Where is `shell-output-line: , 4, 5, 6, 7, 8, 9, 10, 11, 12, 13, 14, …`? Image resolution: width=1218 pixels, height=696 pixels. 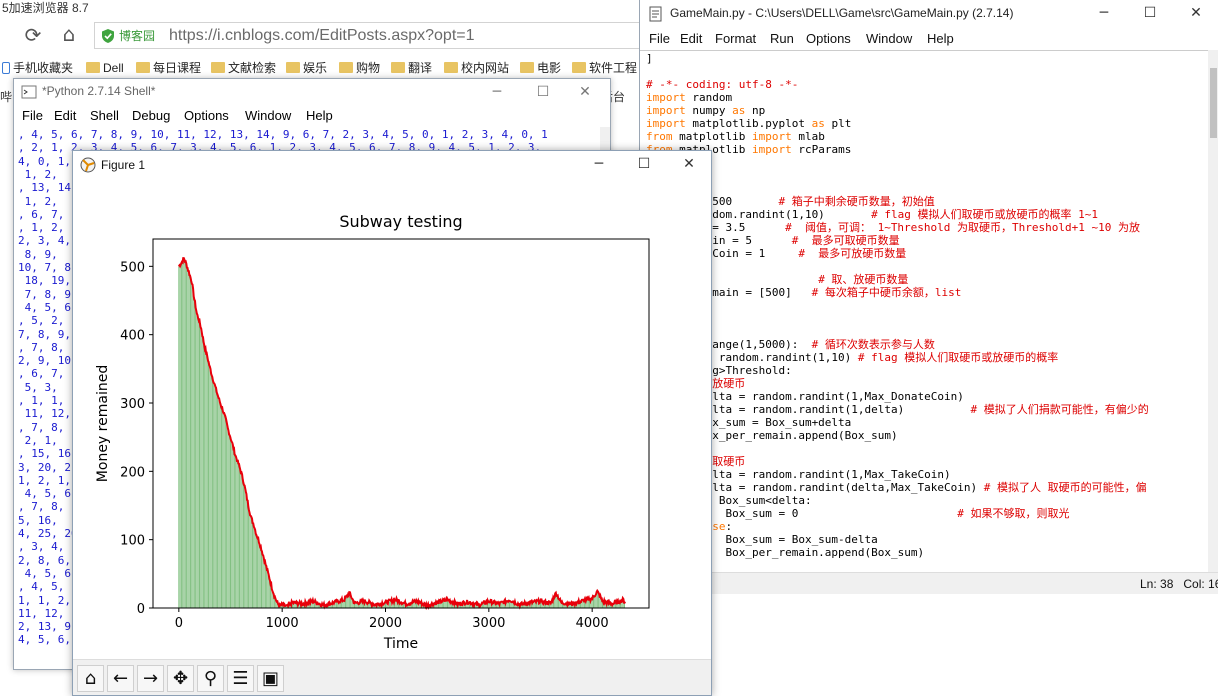 shell-output-line: , 4, 5, 6, 7, 8, 9, 10, 11, 12, 13, 14, … is located at coordinates (283, 134).